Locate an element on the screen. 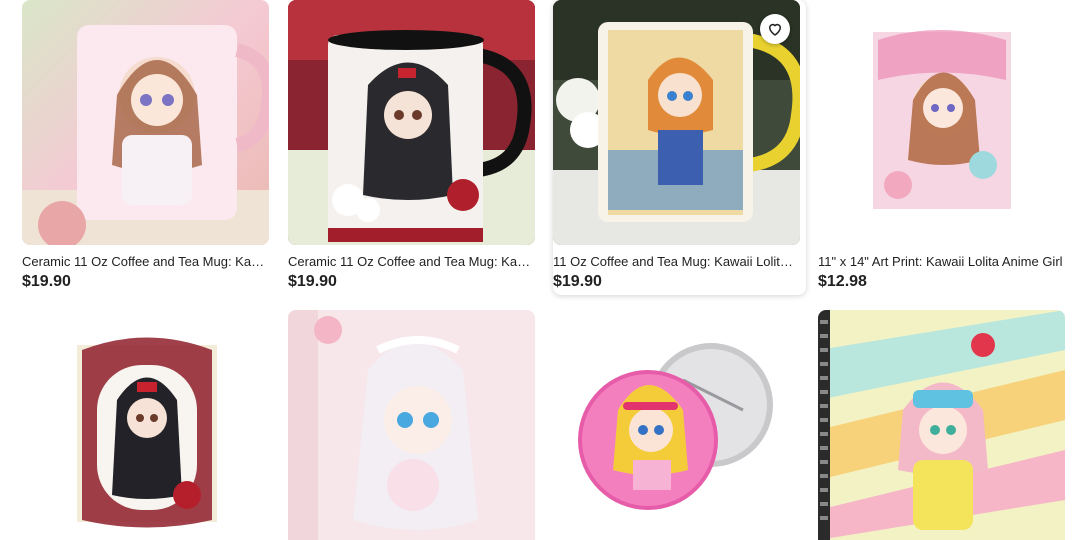 This screenshot has height=540, width=1089. listing-price-1: $19.90 is located at coordinates (46, 281).